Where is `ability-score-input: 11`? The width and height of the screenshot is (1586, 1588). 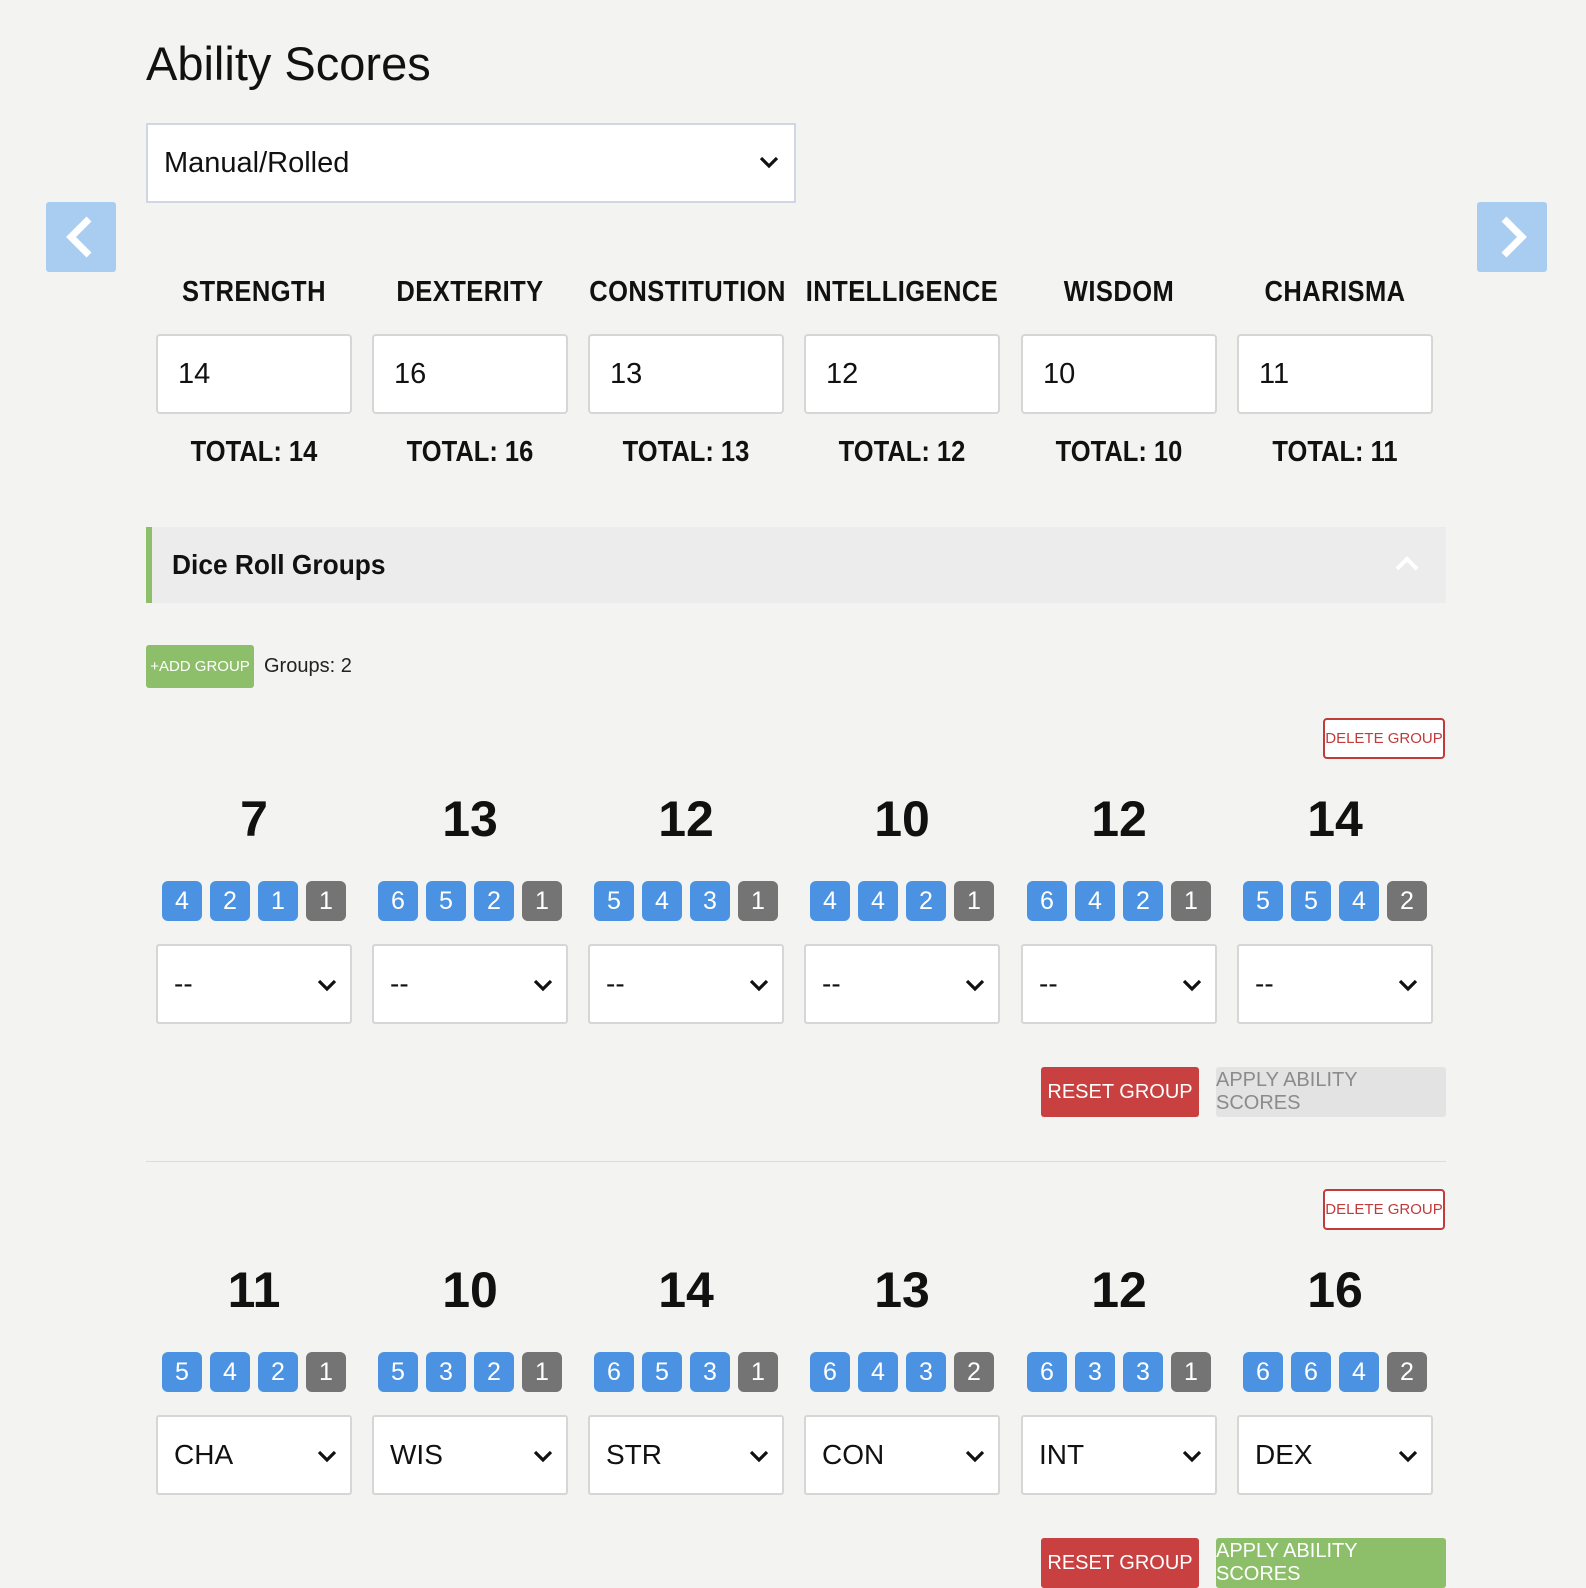 ability-score-input: 11 is located at coordinates (1335, 374).